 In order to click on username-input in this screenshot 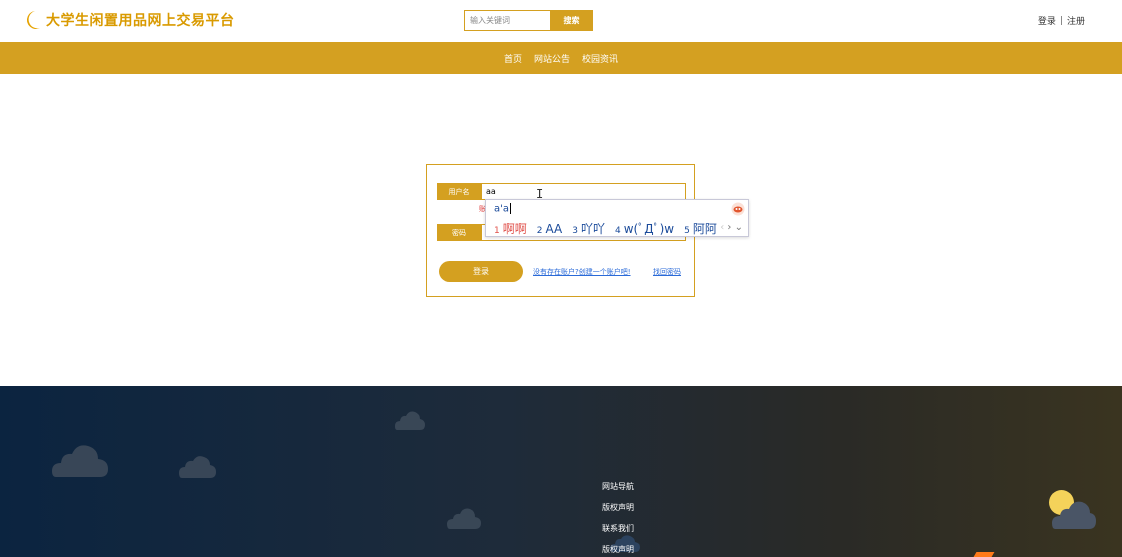, I will do `click(583, 191)`.